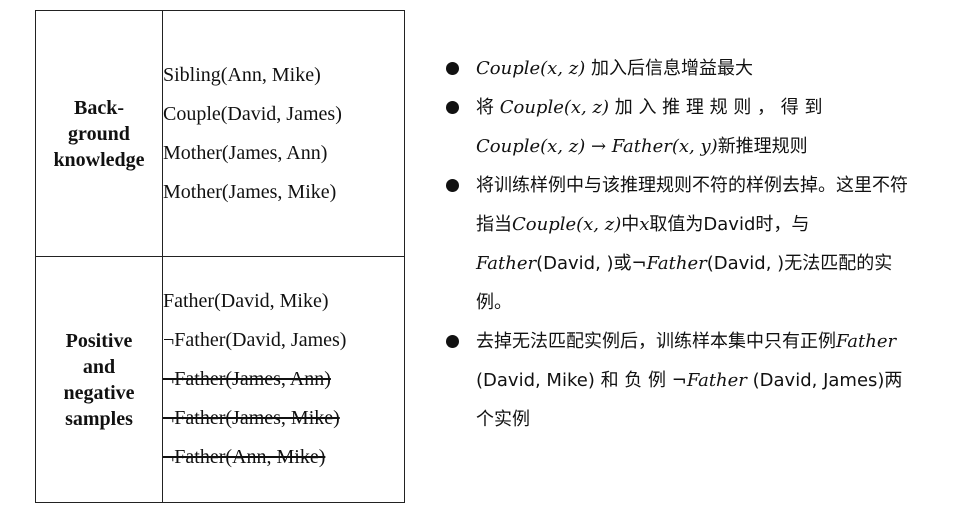 The height and width of the screenshot is (511, 957). I want to click on fact-item: Mother(James, Ann), so click(245, 152).